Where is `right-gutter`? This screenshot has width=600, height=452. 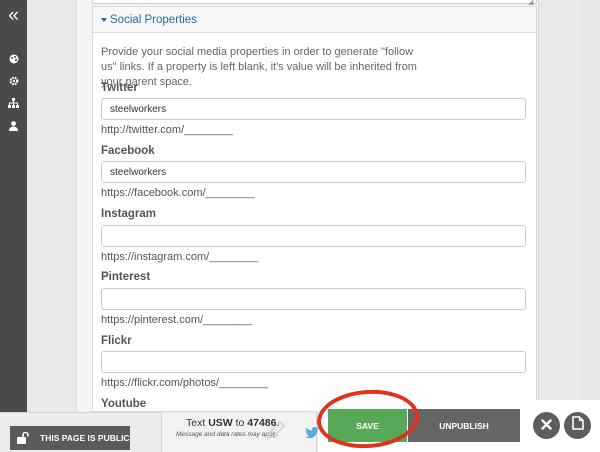 right-gutter is located at coordinates (591, 226).